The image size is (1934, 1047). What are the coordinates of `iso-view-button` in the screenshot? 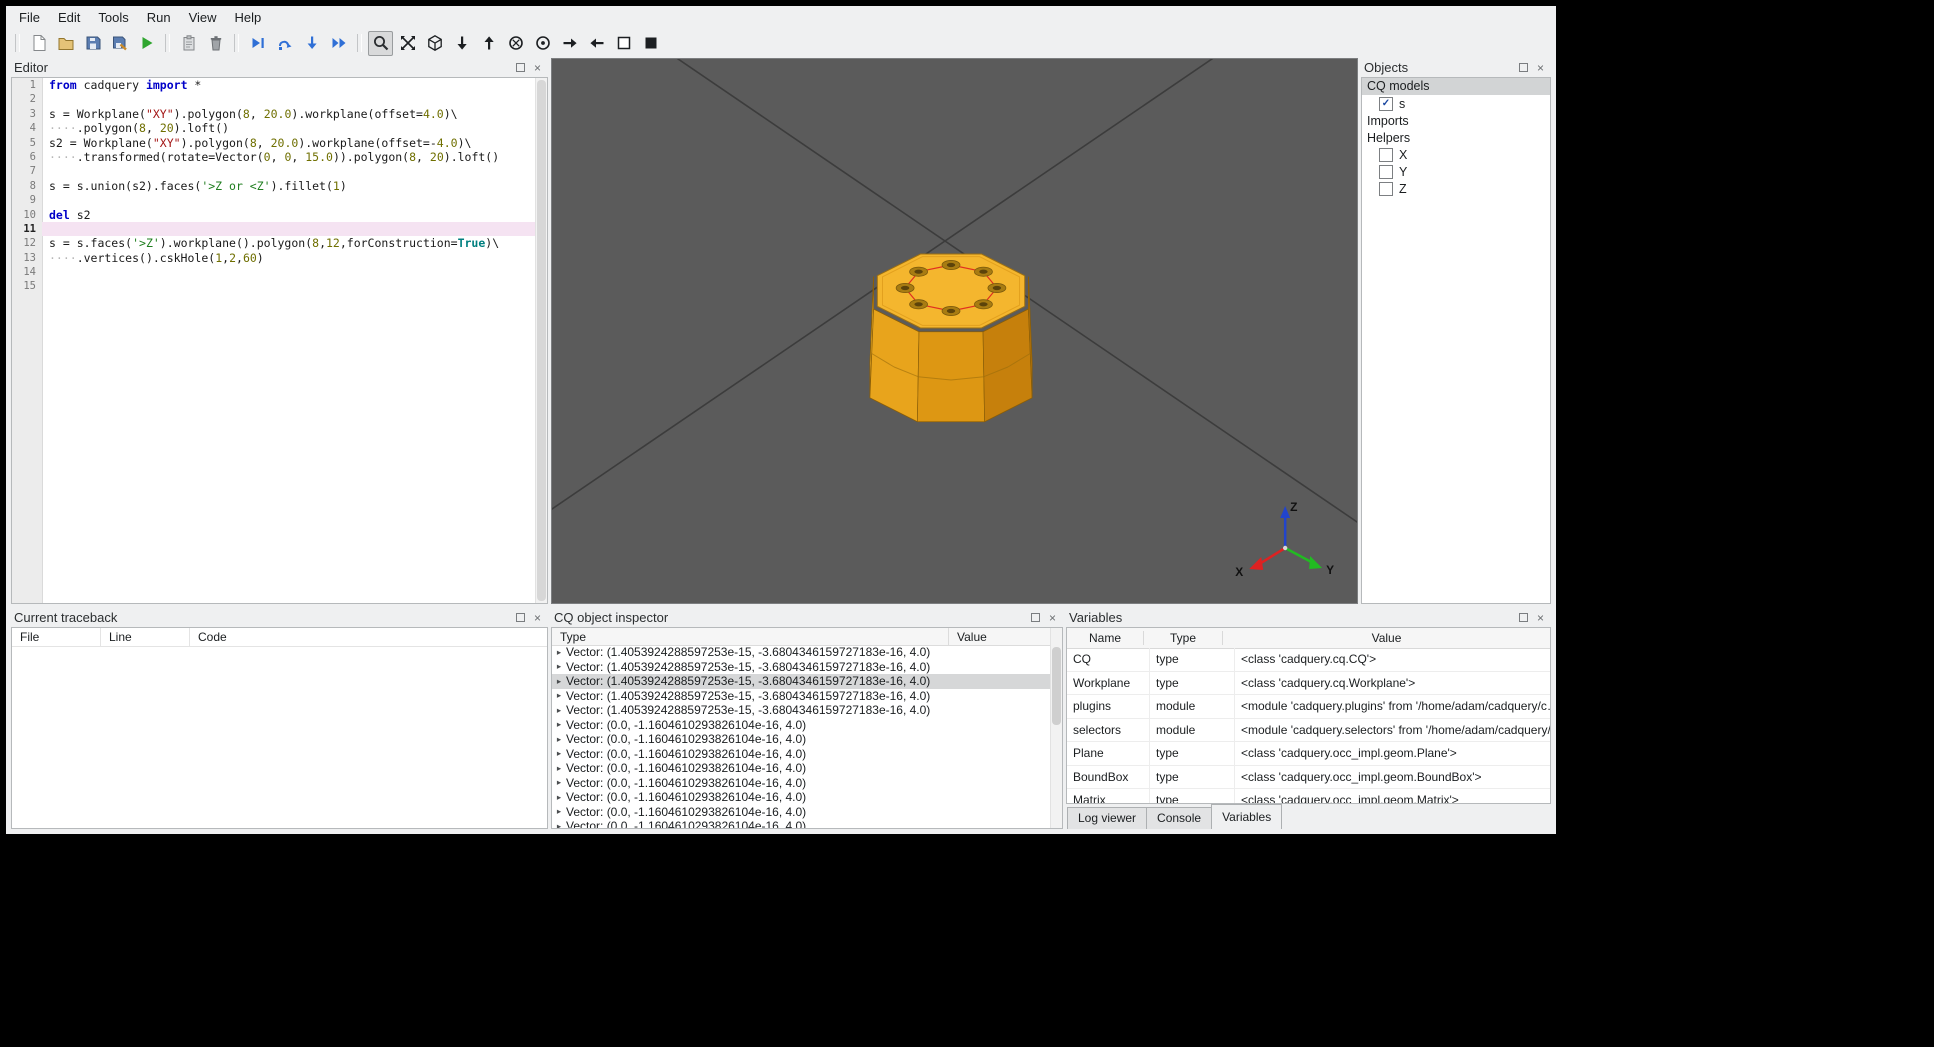 It's located at (434, 43).